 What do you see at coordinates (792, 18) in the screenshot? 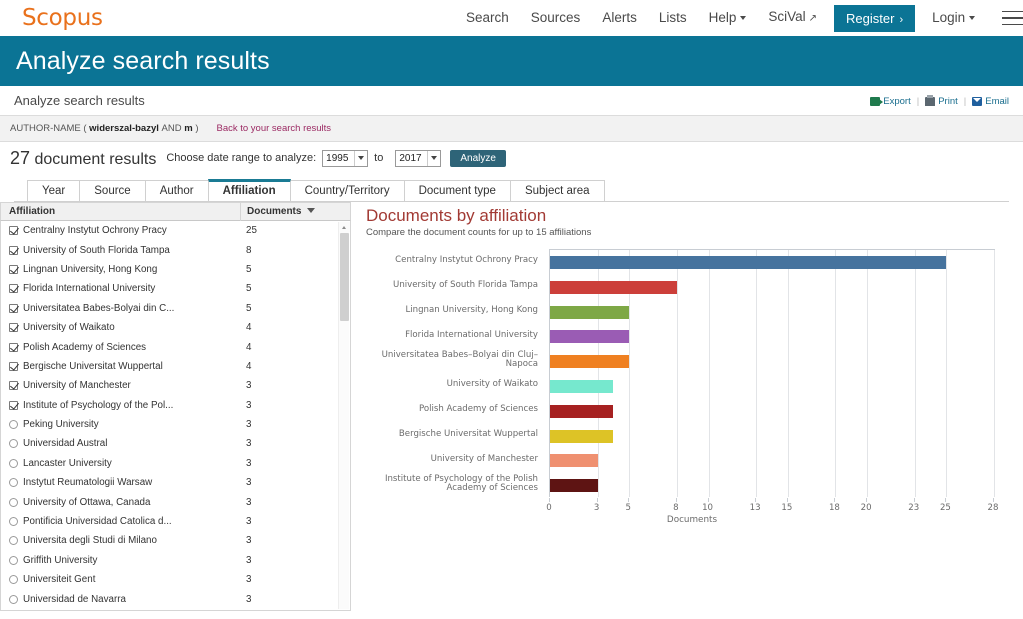
I see `nav-link-scival: SciVal ↗` at bounding box center [792, 18].